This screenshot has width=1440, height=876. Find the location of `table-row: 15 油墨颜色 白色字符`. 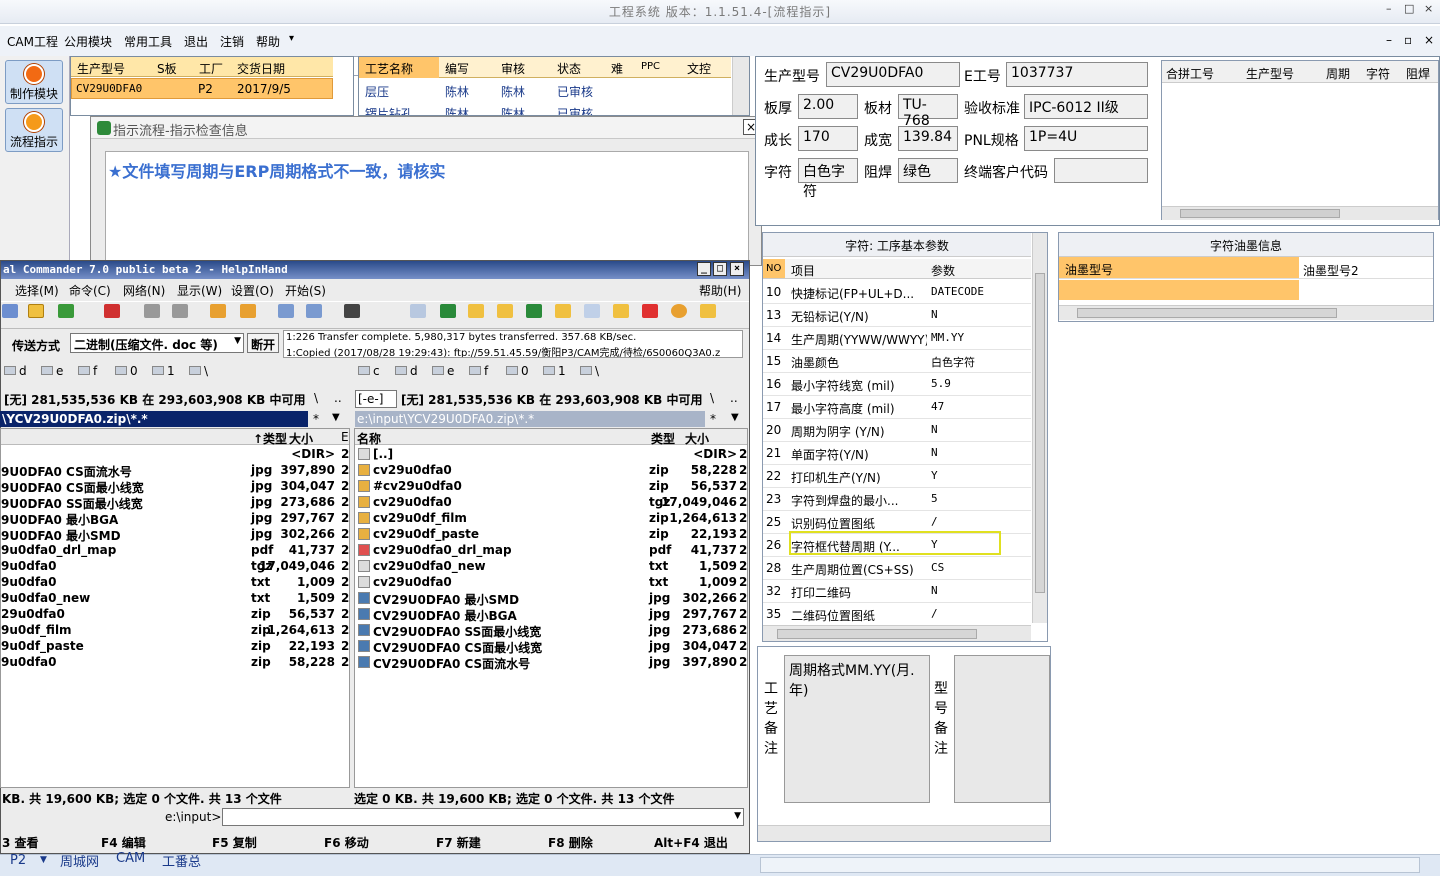

table-row: 15 油墨颜色 白色字符 is located at coordinates (897, 361).